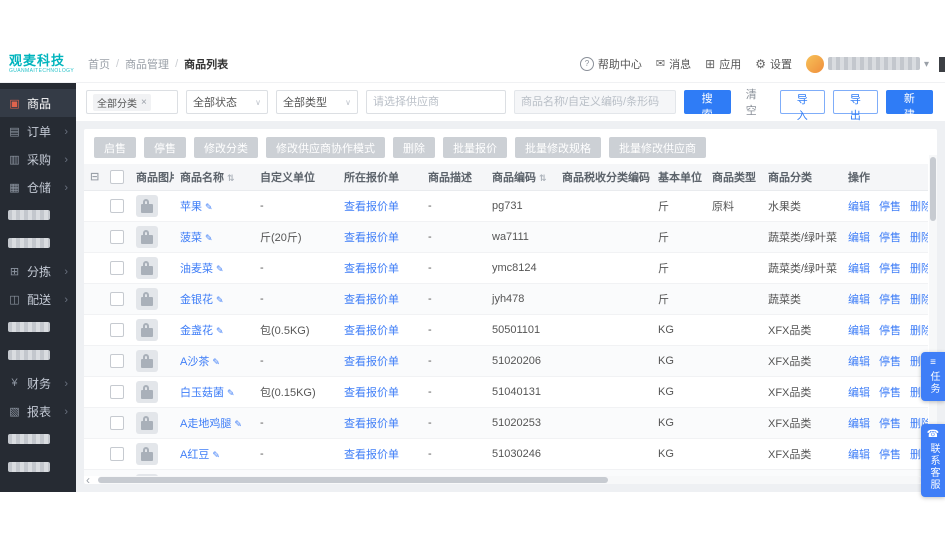 This screenshot has width=945, height=545. Describe the element at coordinates (933, 376) in the screenshot. I see `tasks-float-button: 任务` at that location.